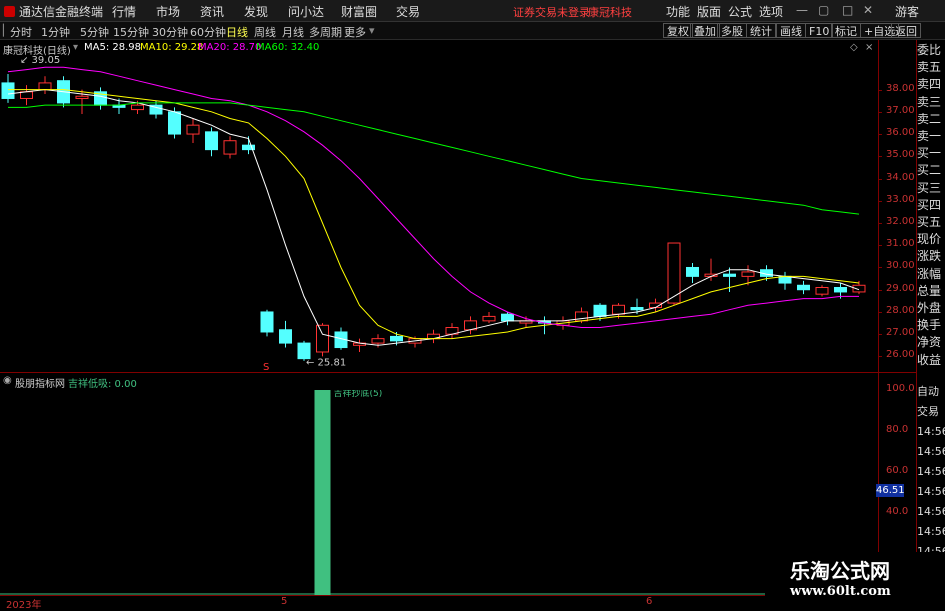 This screenshot has width=945, height=611. I want to click on app-logo-icon, so click(9, 11).